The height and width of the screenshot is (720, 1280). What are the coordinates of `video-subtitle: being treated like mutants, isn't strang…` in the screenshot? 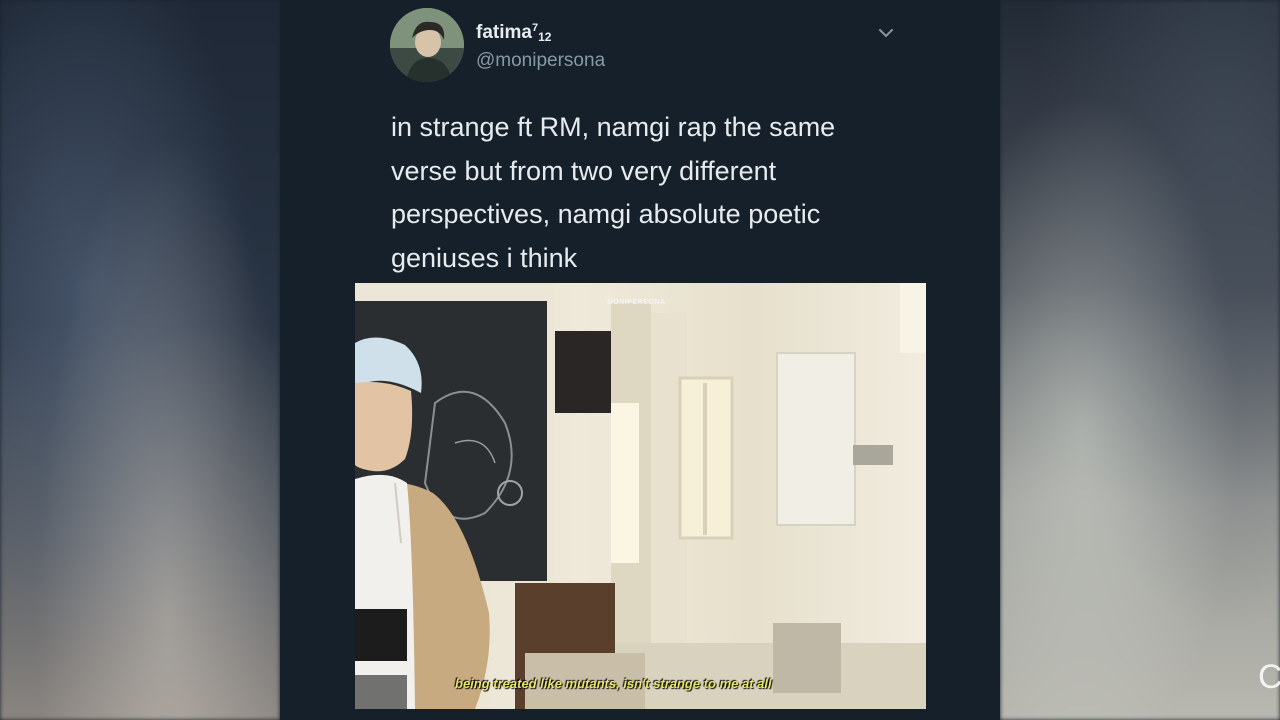 It's located at (613, 683).